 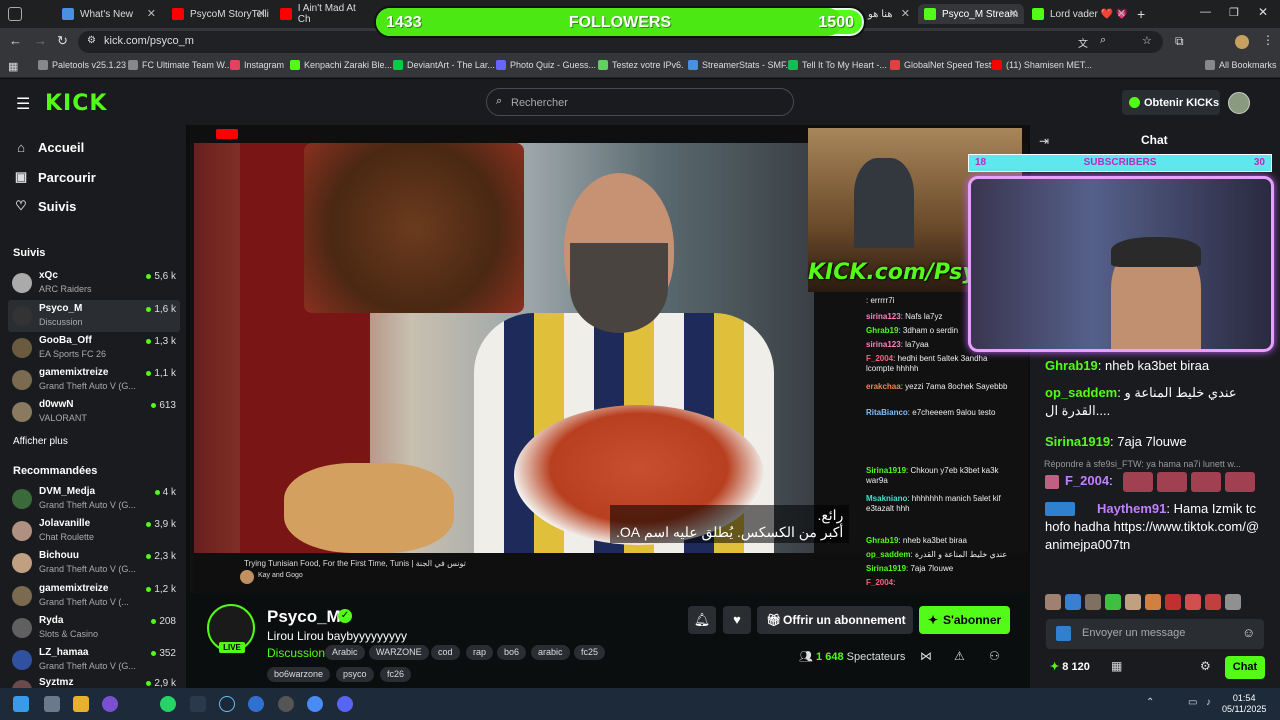 What do you see at coordinates (13, 66) in the screenshot?
I see `apps-grid-icon: ▦` at bounding box center [13, 66].